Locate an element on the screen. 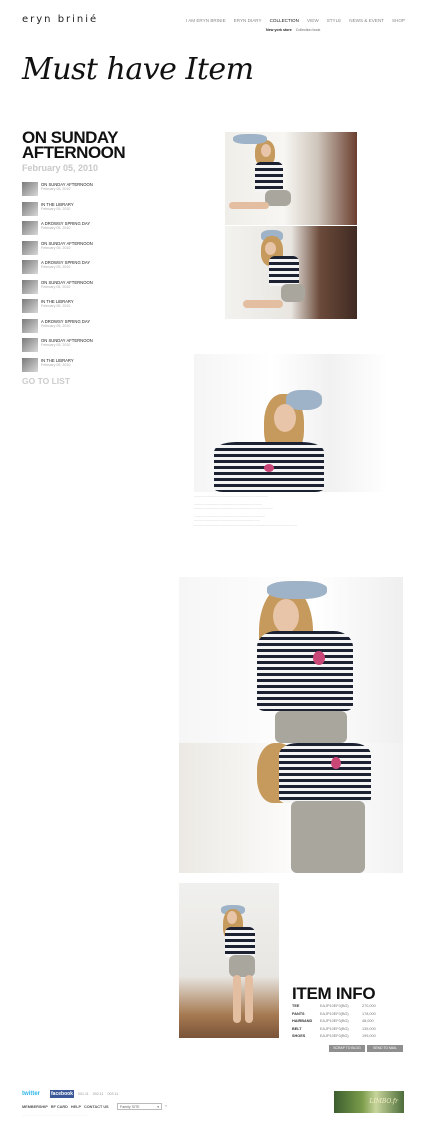 The image size is (427, 1126). send-to-mail-button: SEND TO MAIL is located at coordinates (385, 1048).